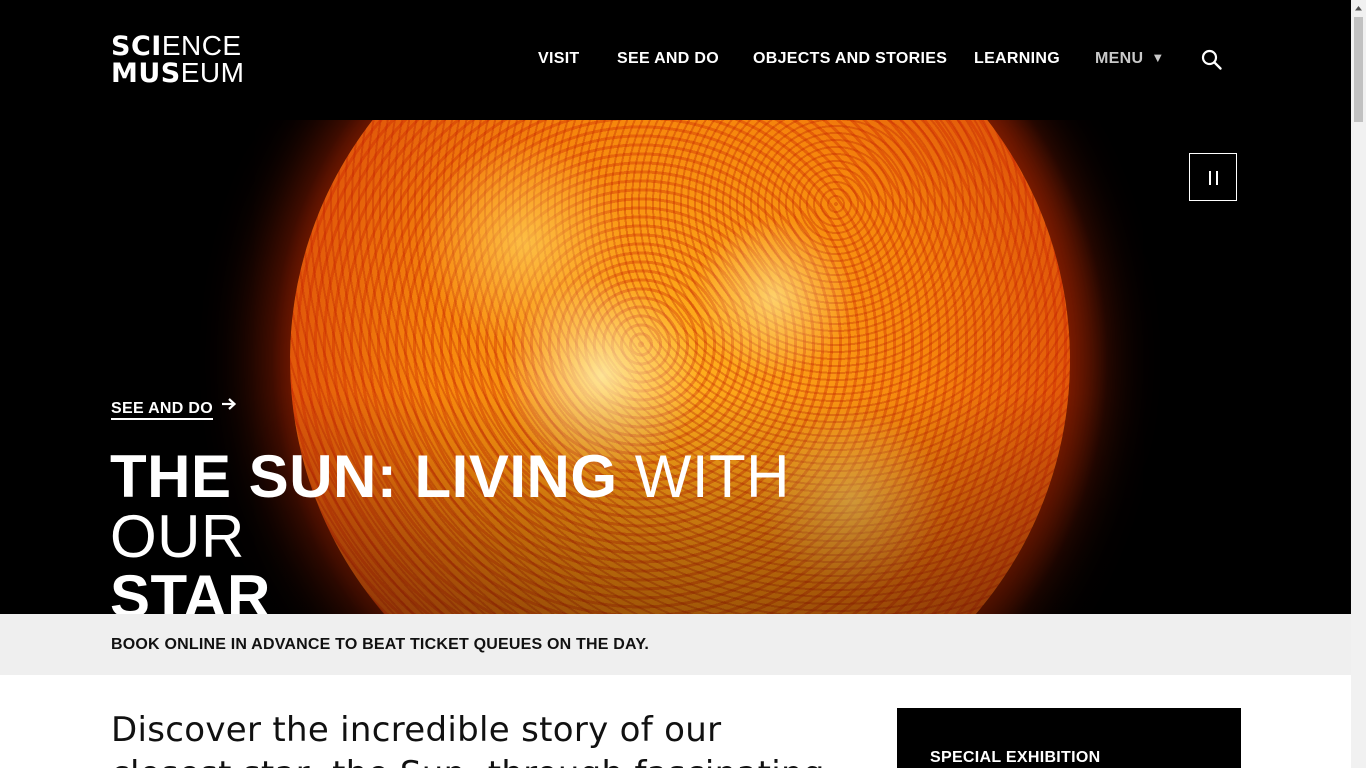  I want to click on logo-line2-light: EUM, so click(212, 72).